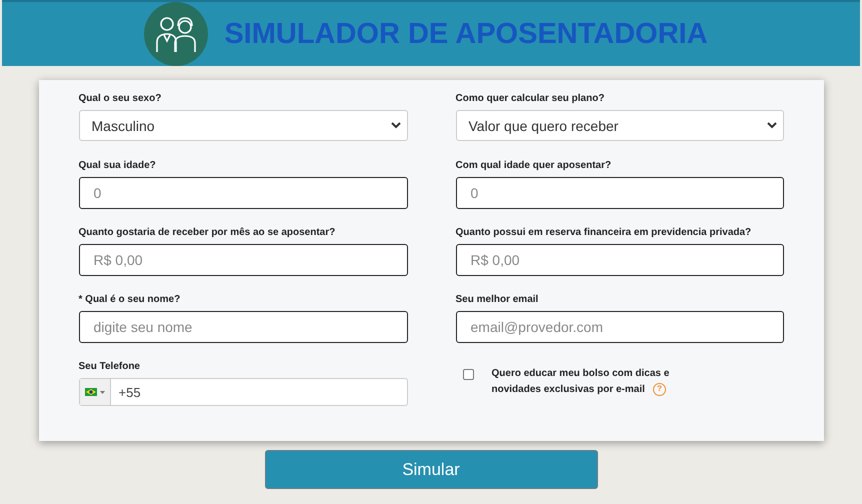 This screenshot has width=862, height=504. Describe the element at coordinates (431, 469) in the screenshot. I see `simulate-button: Simular` at that location.